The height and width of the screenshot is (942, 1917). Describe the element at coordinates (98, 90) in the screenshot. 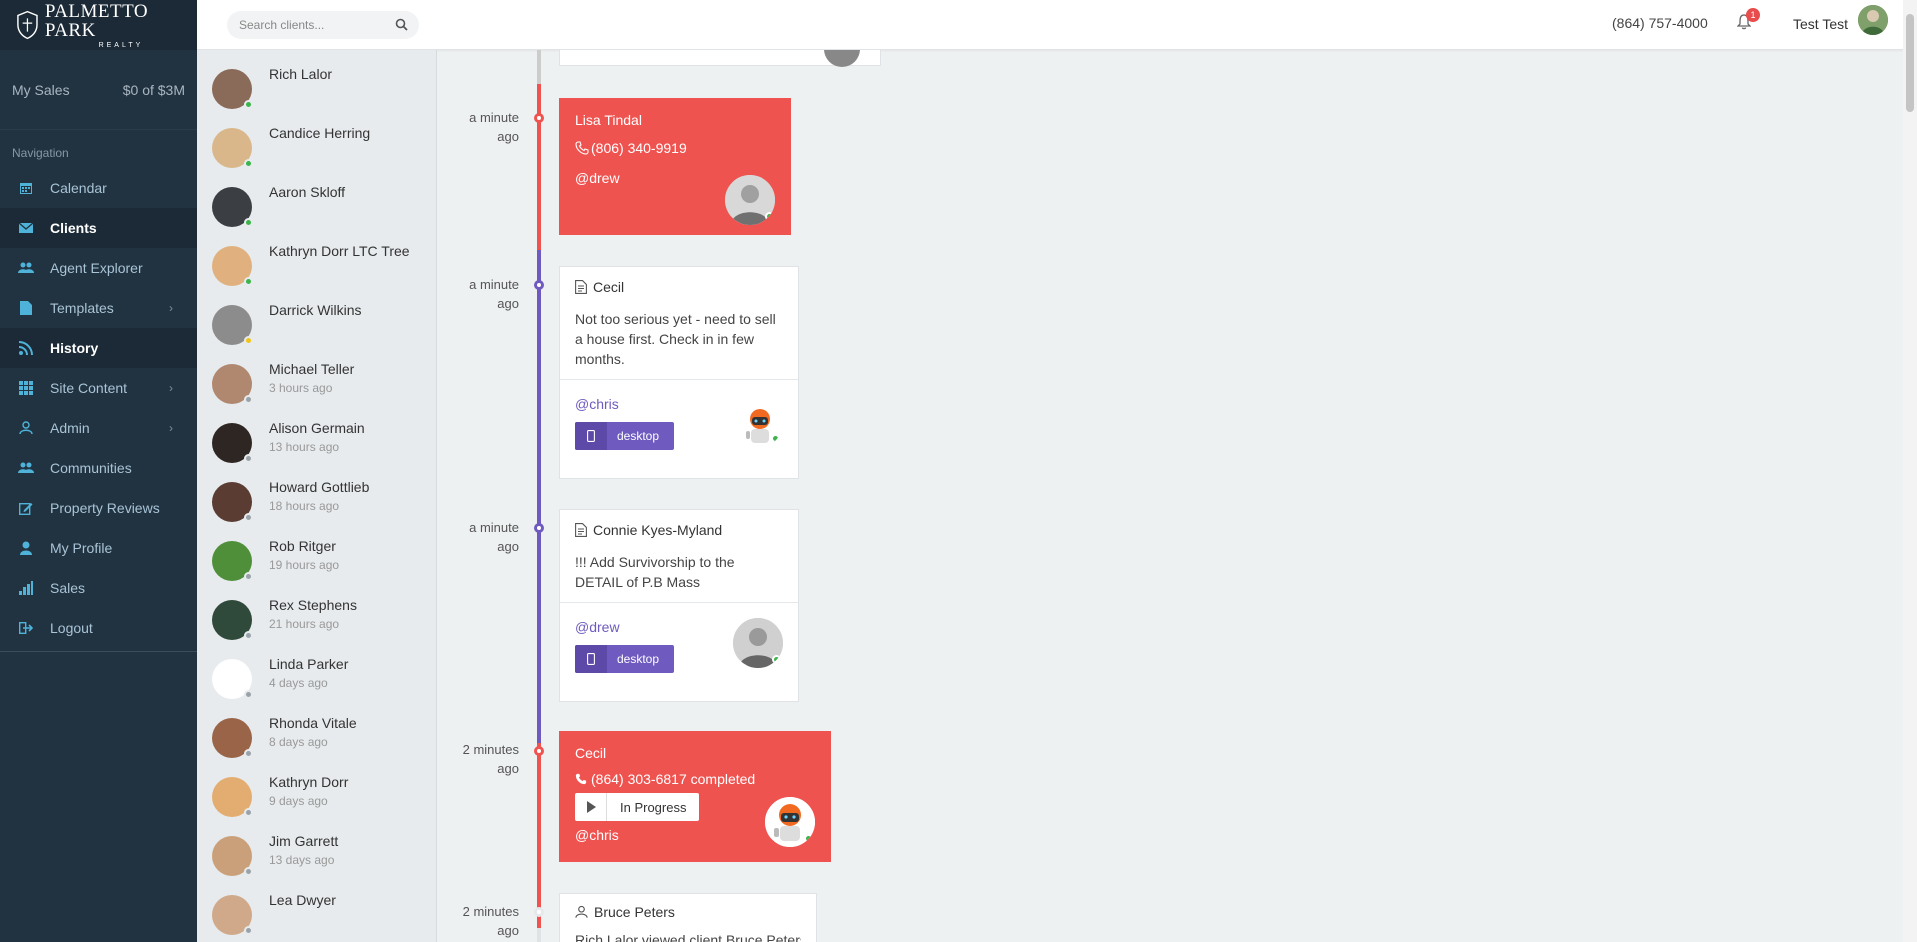

I see `my-sales: My Sales $0 of $3M` at that location.